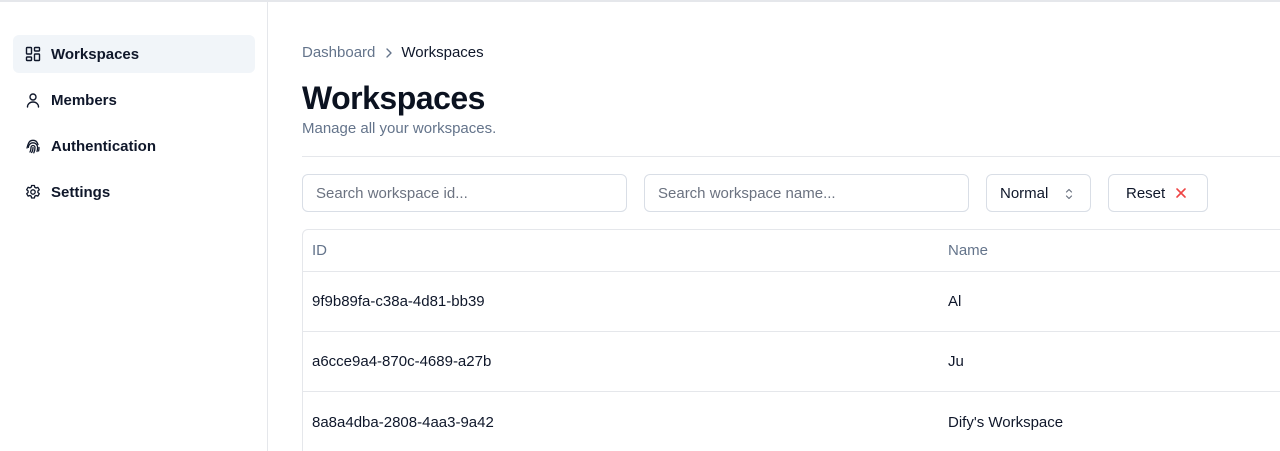  What do you see at coordinates (33, 192) in the screenshot?
I see `gear-icon` at bounding box center [33, 192].